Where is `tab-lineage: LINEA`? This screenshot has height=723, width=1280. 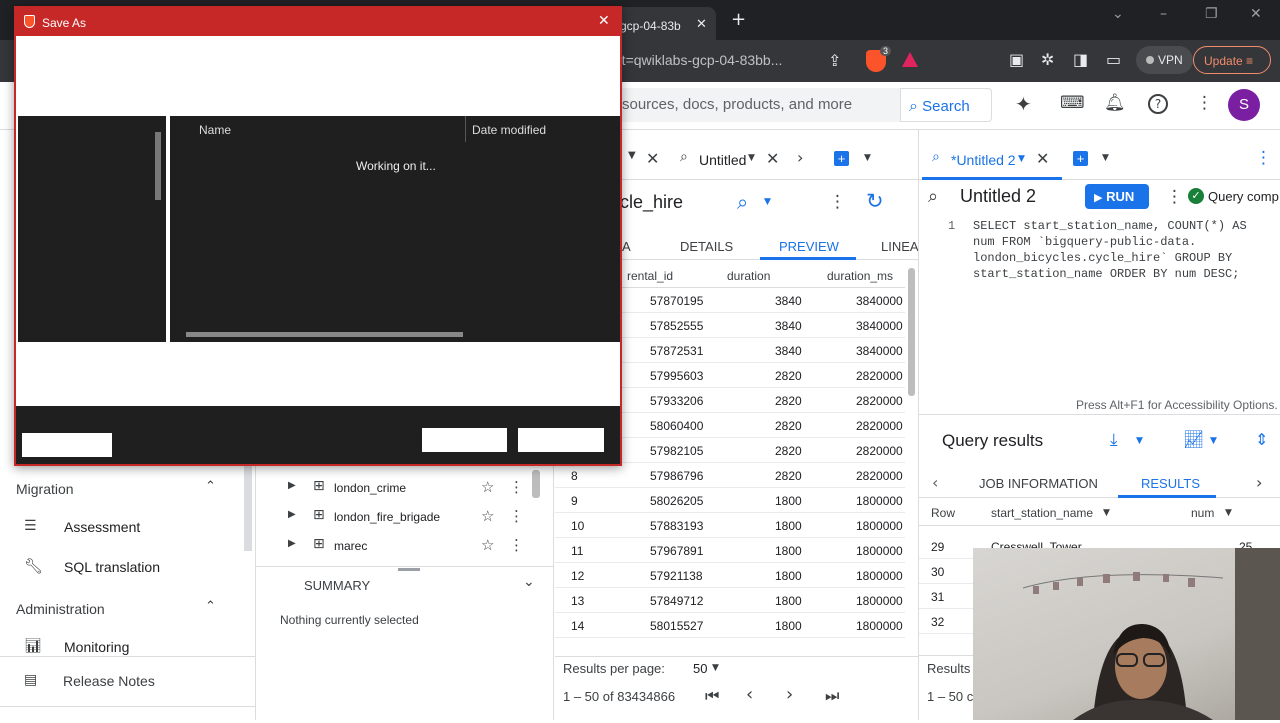
tab-lineage: LINEA is located at coordinates (900, 246).